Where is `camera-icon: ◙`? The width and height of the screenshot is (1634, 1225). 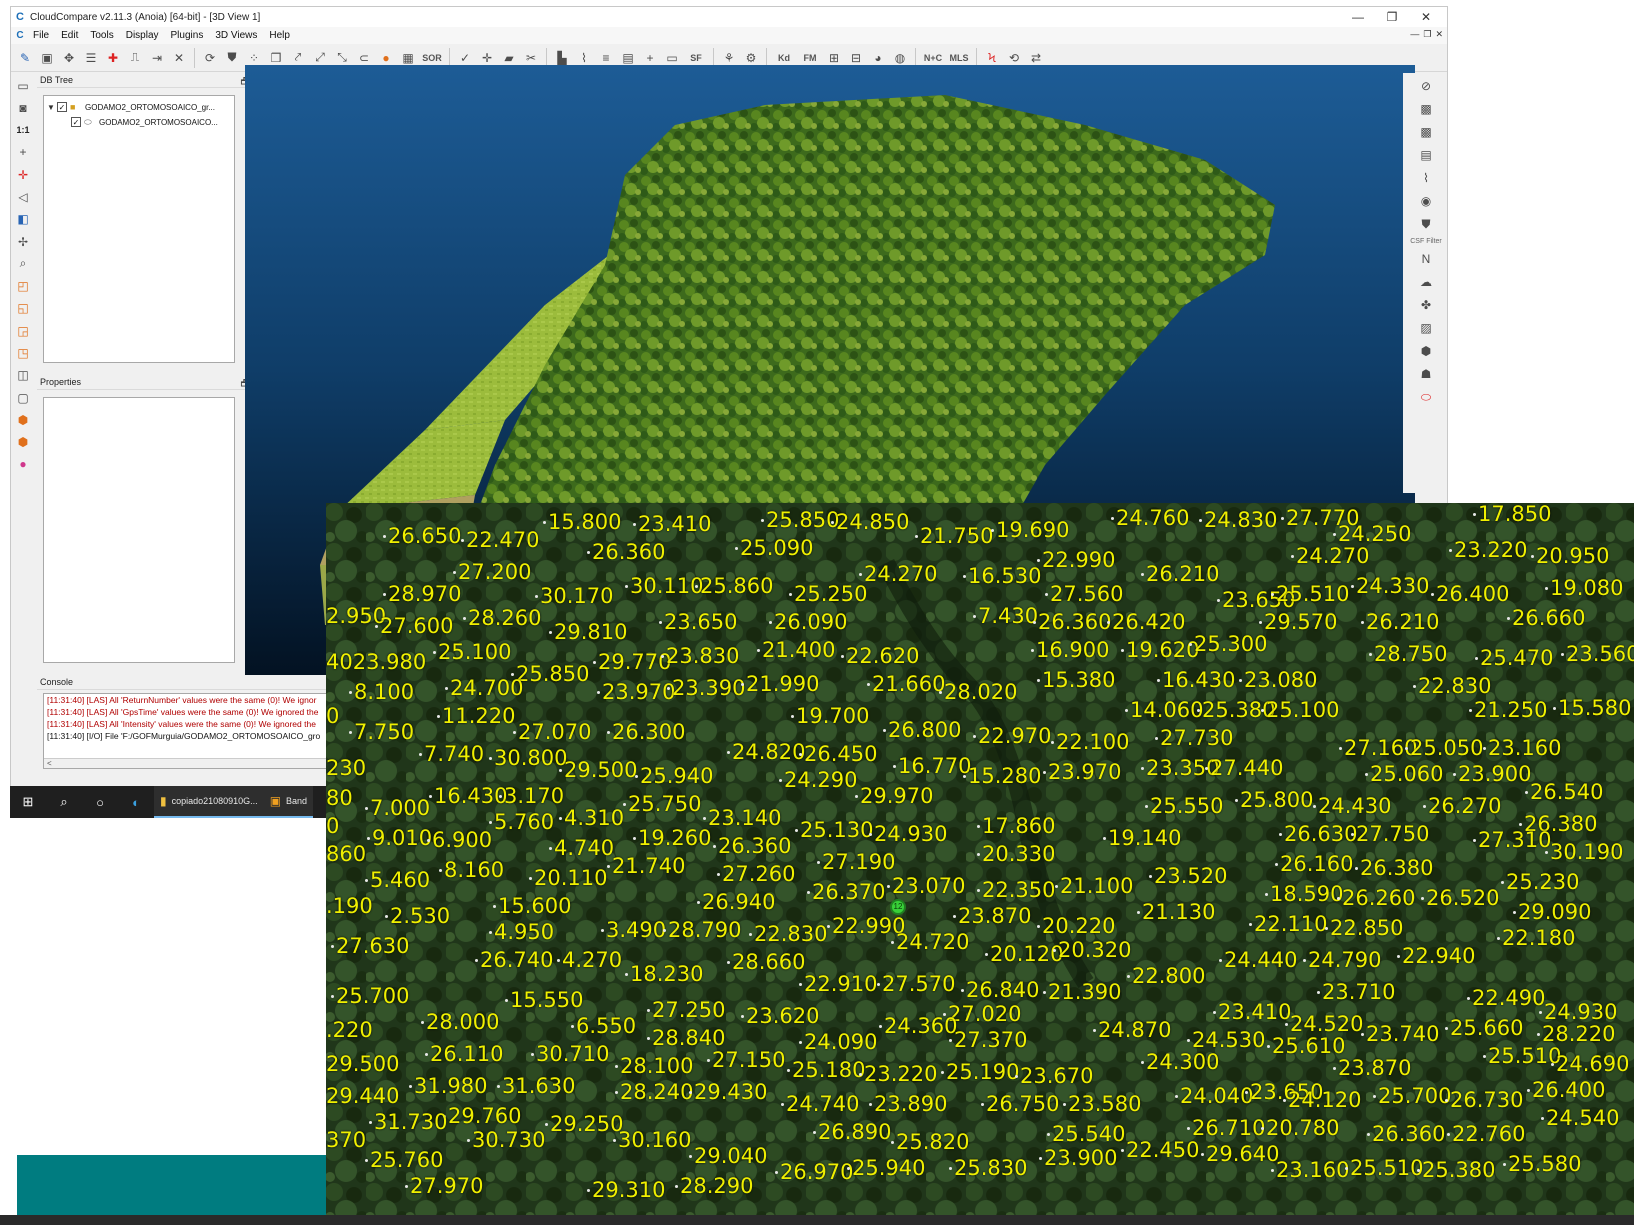
camera-icon: ◙ is located at coordinates (23, 107).